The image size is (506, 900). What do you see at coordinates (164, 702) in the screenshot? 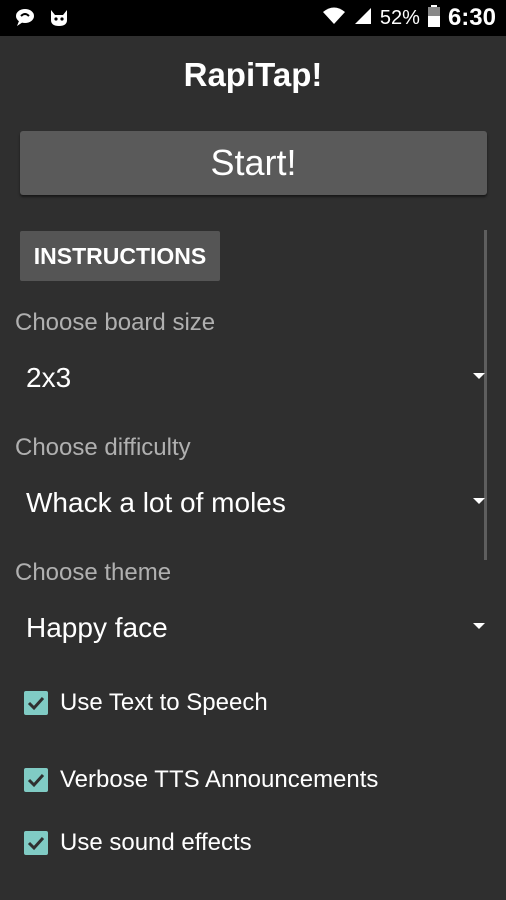
I see `checkbox-label: Use Text to Speech` at bounding box center [164, 702].